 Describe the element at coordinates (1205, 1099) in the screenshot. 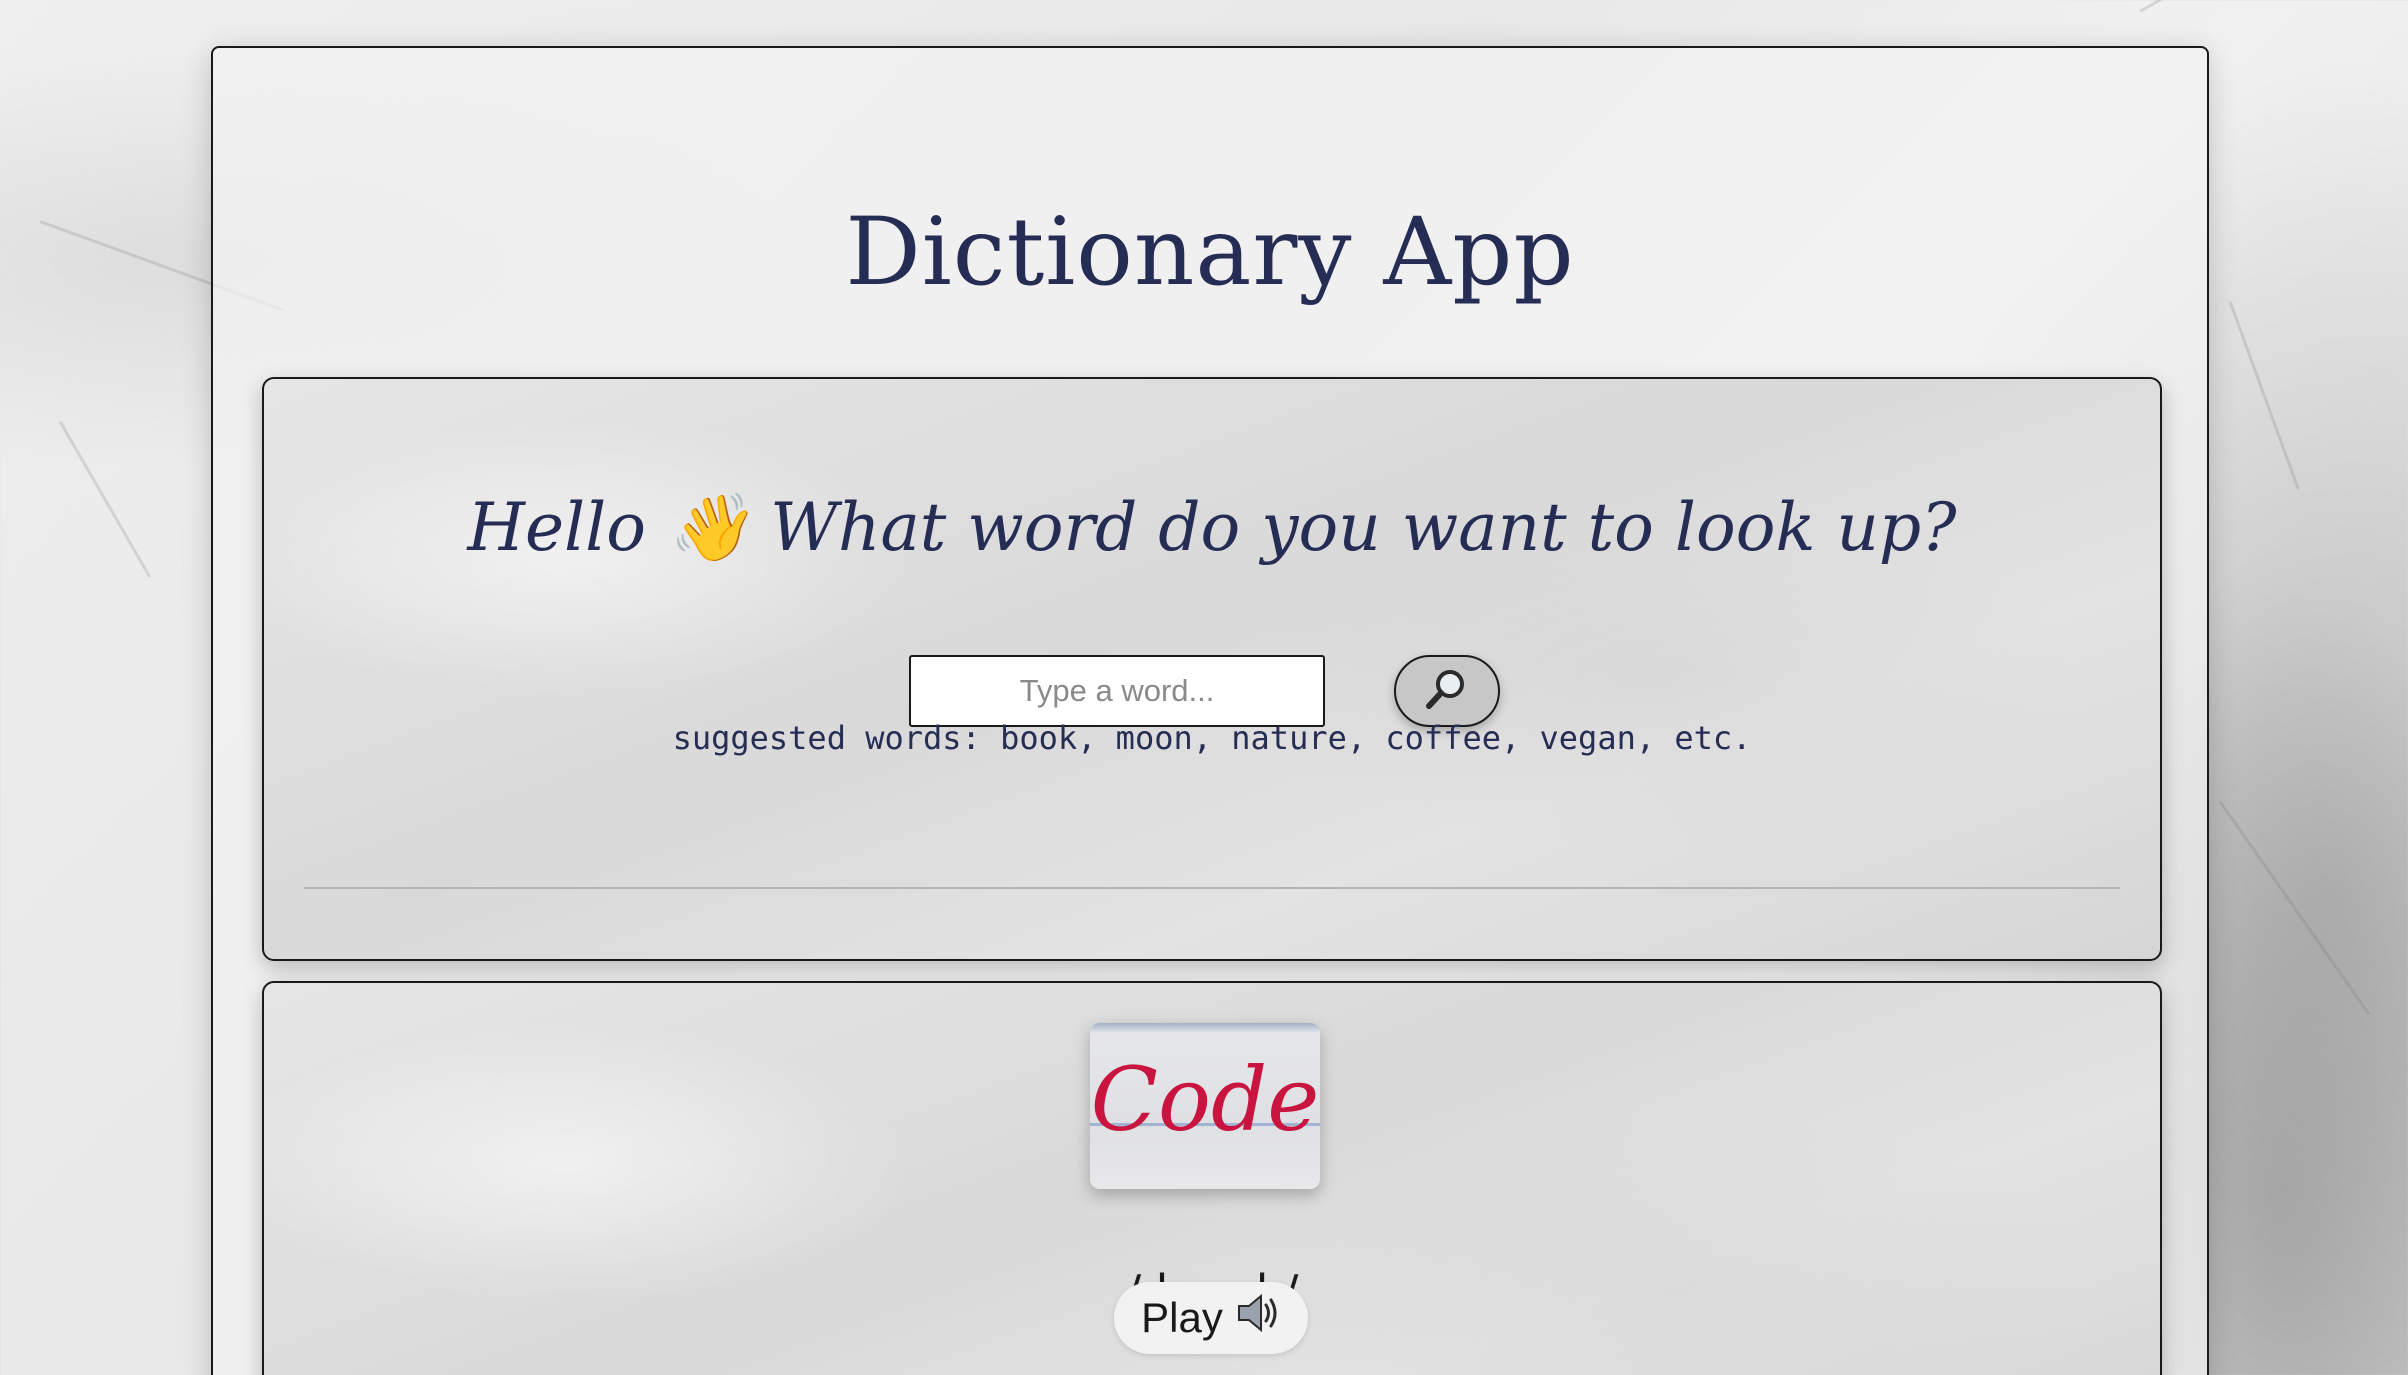

I see `word-image-text: Code` at that location.